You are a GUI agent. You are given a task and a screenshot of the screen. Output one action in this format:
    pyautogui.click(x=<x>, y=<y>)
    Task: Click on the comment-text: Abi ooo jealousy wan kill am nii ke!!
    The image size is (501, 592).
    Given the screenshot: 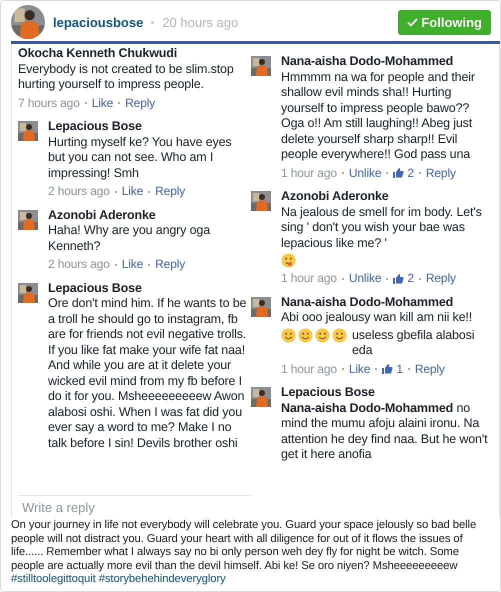 What is the action you would take?
    pyautogui.click(x=377, y=318)
    